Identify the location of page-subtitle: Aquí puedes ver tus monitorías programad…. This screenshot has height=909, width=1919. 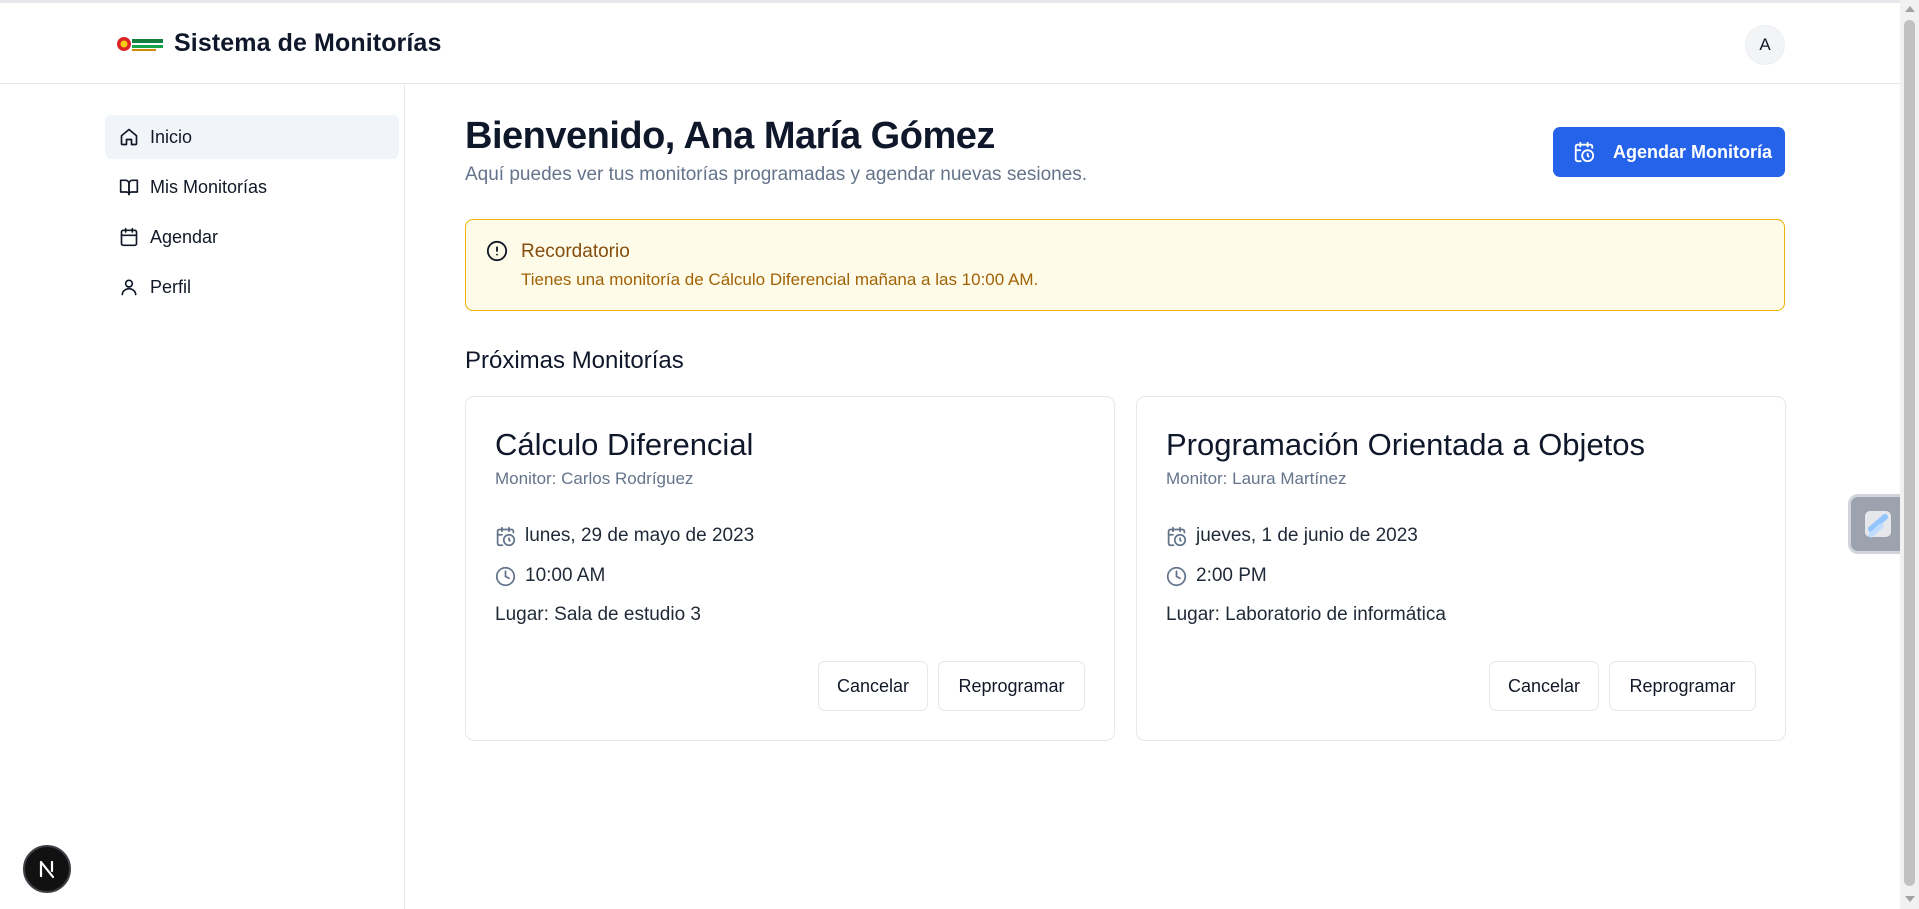
(776, 174).